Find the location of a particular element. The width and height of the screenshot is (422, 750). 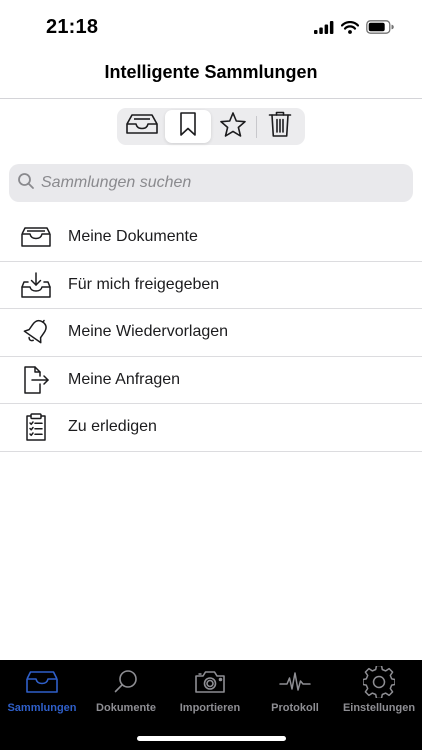

tab-importieren: Importieren is located at coordinates (210, 690).